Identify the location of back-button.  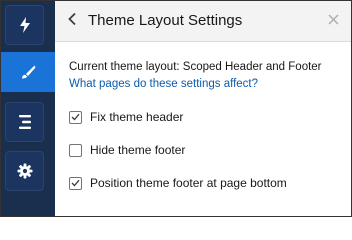
(72, 21).